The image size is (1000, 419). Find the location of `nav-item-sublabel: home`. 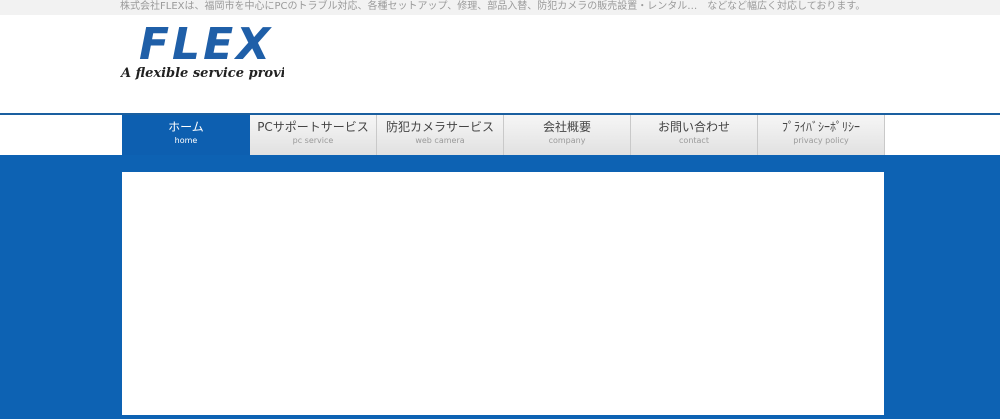

nav-item-sublabel: home is located at coordinates (186, 140).